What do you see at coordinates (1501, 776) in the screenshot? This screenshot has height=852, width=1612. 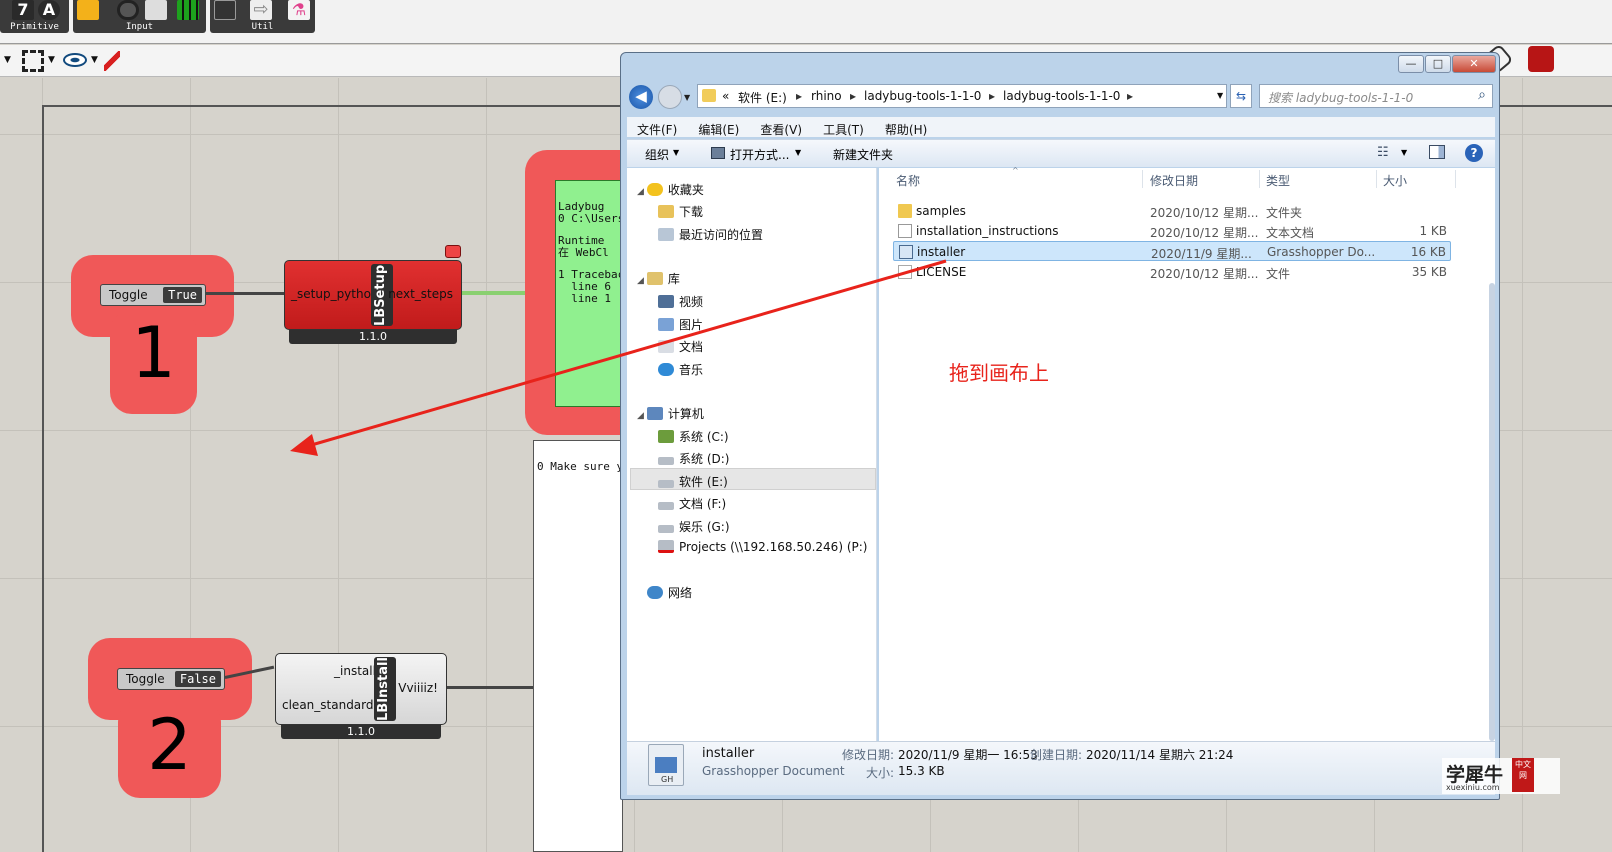 I see `watermark: 学犀牛 中文网 xuexiniu.com` at bounding box center [1501, 776].